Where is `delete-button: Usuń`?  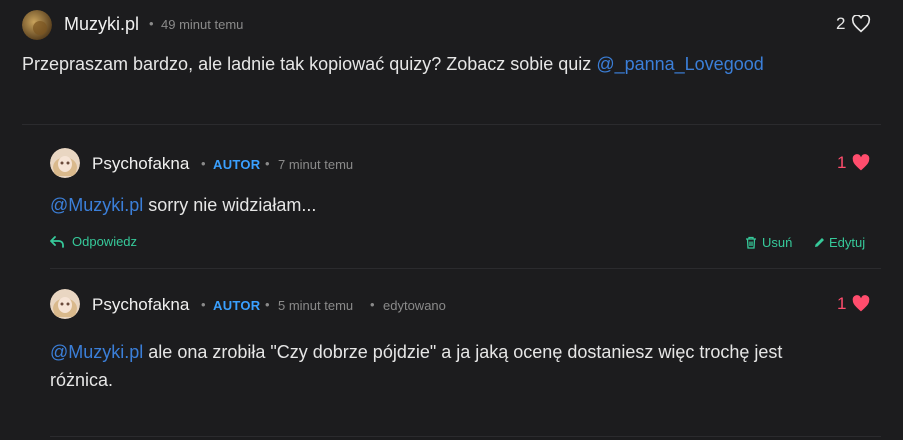
delete-button: Usuń is located at coordinates (768, 242).